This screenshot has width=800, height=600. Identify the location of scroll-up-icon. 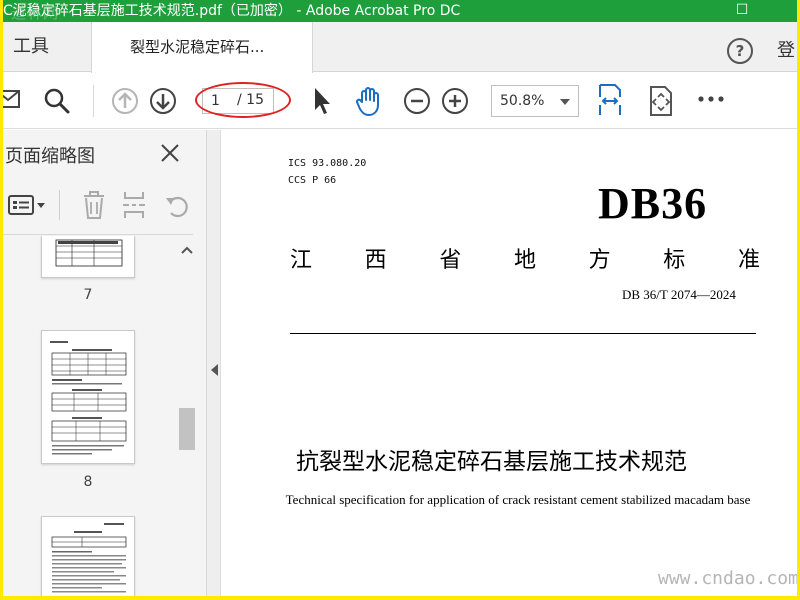
(187, 250).